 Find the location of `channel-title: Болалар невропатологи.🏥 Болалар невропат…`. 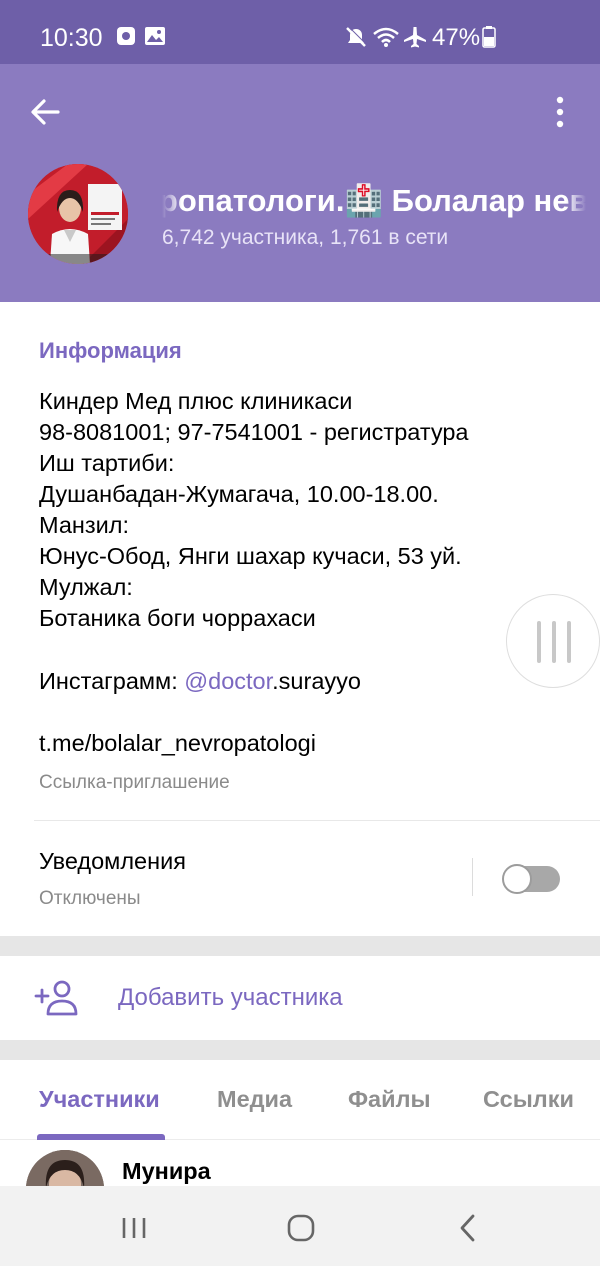

channel-title: Болалар невропатологи.🏥 Болалар невропат… is located at coordinates (374, 200).